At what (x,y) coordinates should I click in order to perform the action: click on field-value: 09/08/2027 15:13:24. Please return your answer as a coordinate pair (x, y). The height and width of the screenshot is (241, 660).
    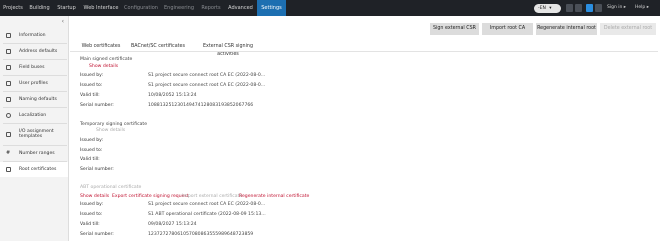
    Looking at the image, I should click on (172, 224).